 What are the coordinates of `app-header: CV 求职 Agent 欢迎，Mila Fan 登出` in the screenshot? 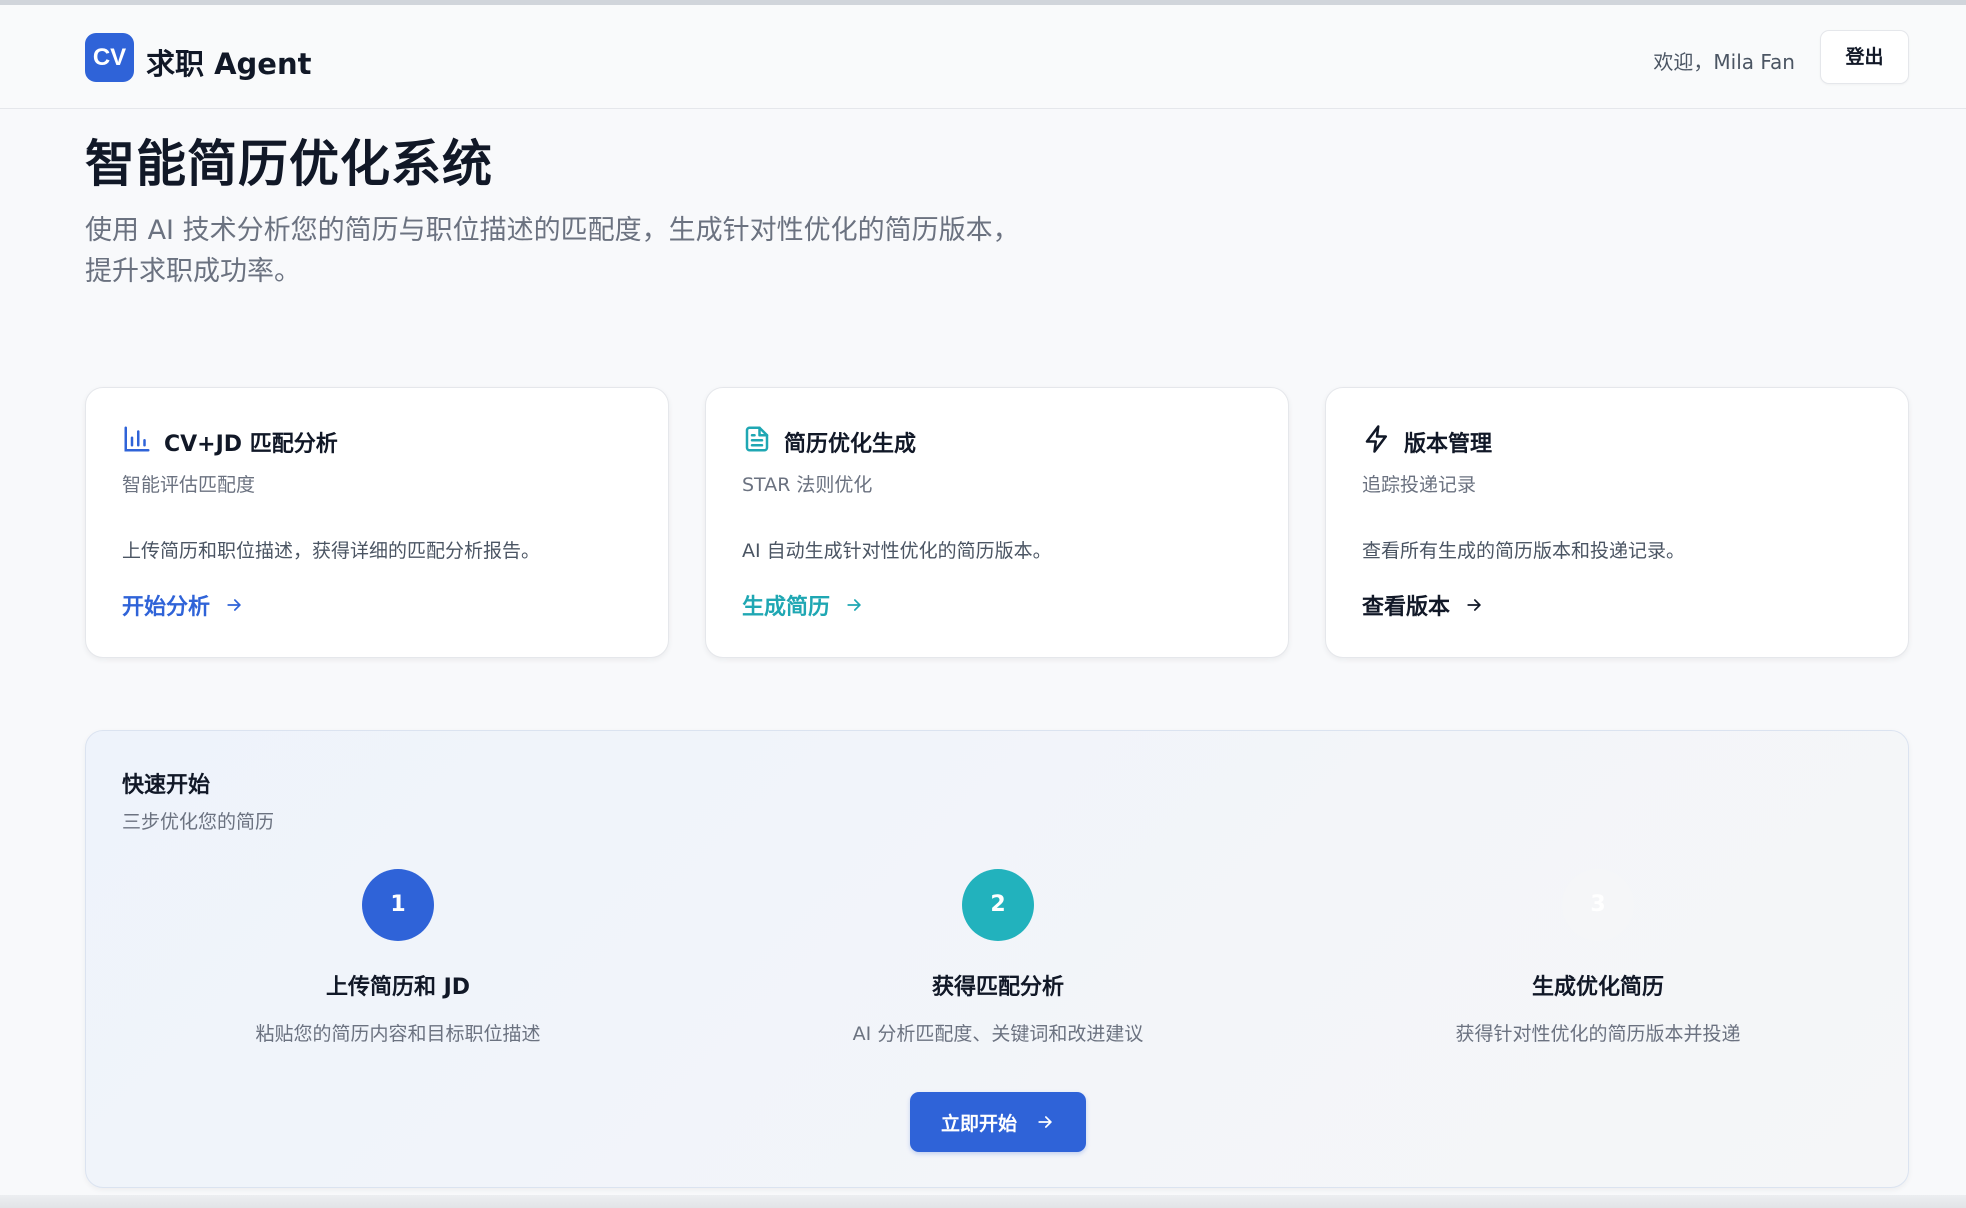 It's located at (983, 57).